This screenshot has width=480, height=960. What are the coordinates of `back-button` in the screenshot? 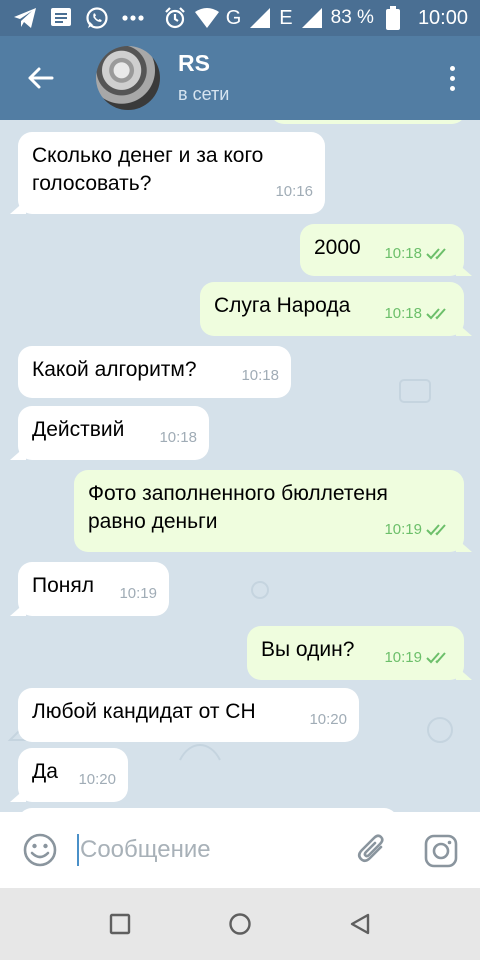 It's located at (40, 78).